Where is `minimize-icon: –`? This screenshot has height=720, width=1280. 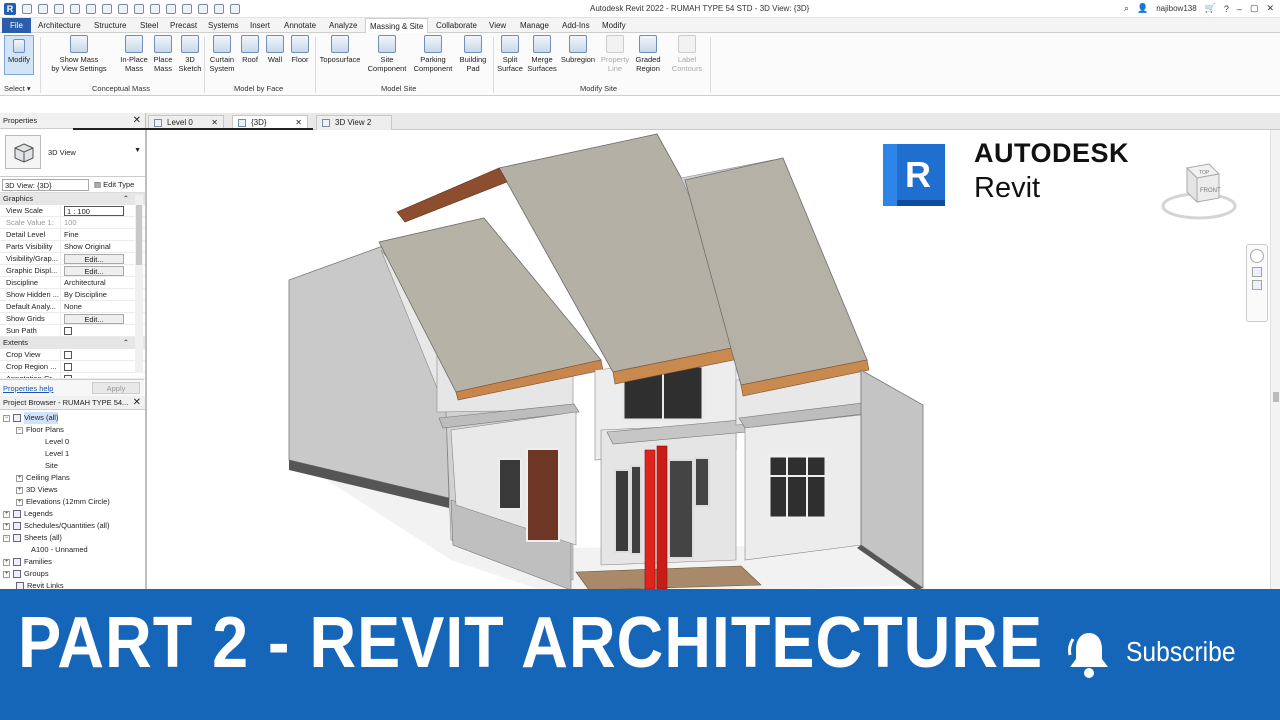
minimize-icon: – is located at coordinates (1239, 9).